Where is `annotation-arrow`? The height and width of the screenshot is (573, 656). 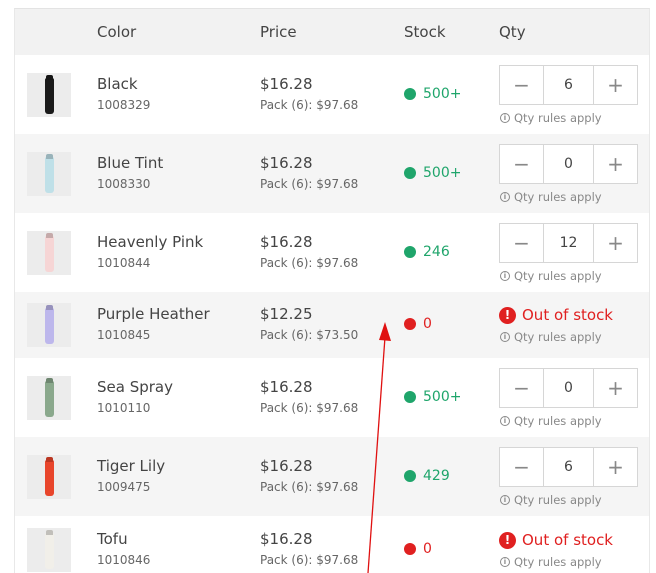
annotation-arrow is located at coordinates (379, 447).